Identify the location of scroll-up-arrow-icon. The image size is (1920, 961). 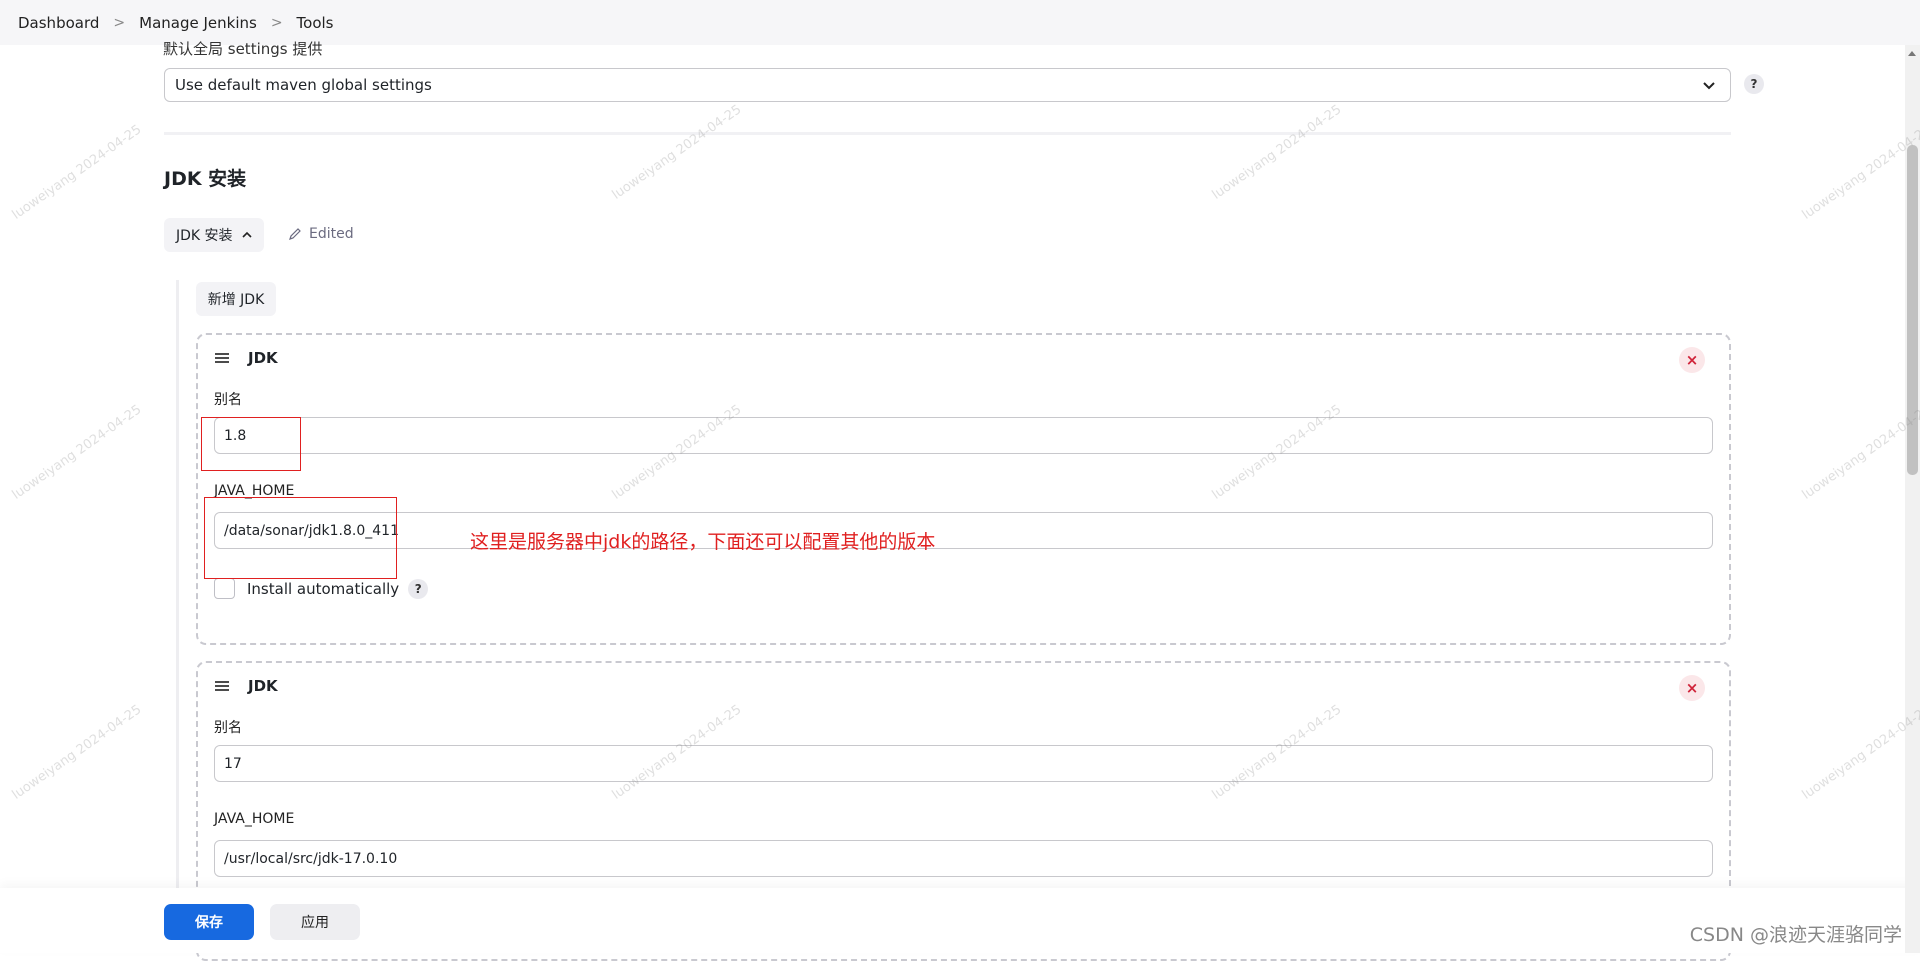
(1912, 53).